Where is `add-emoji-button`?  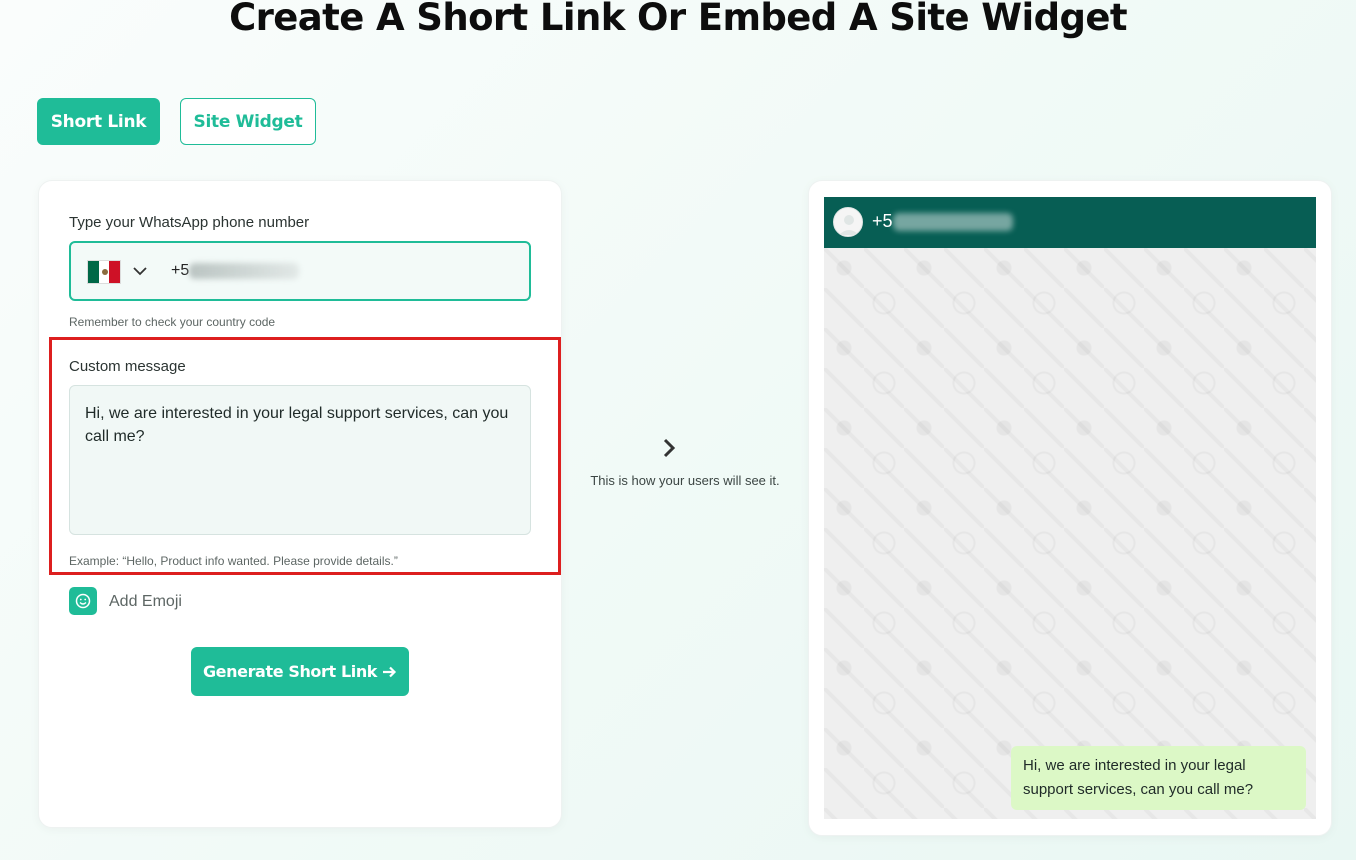
add-emoji-button is located at coordinates (83, 601).